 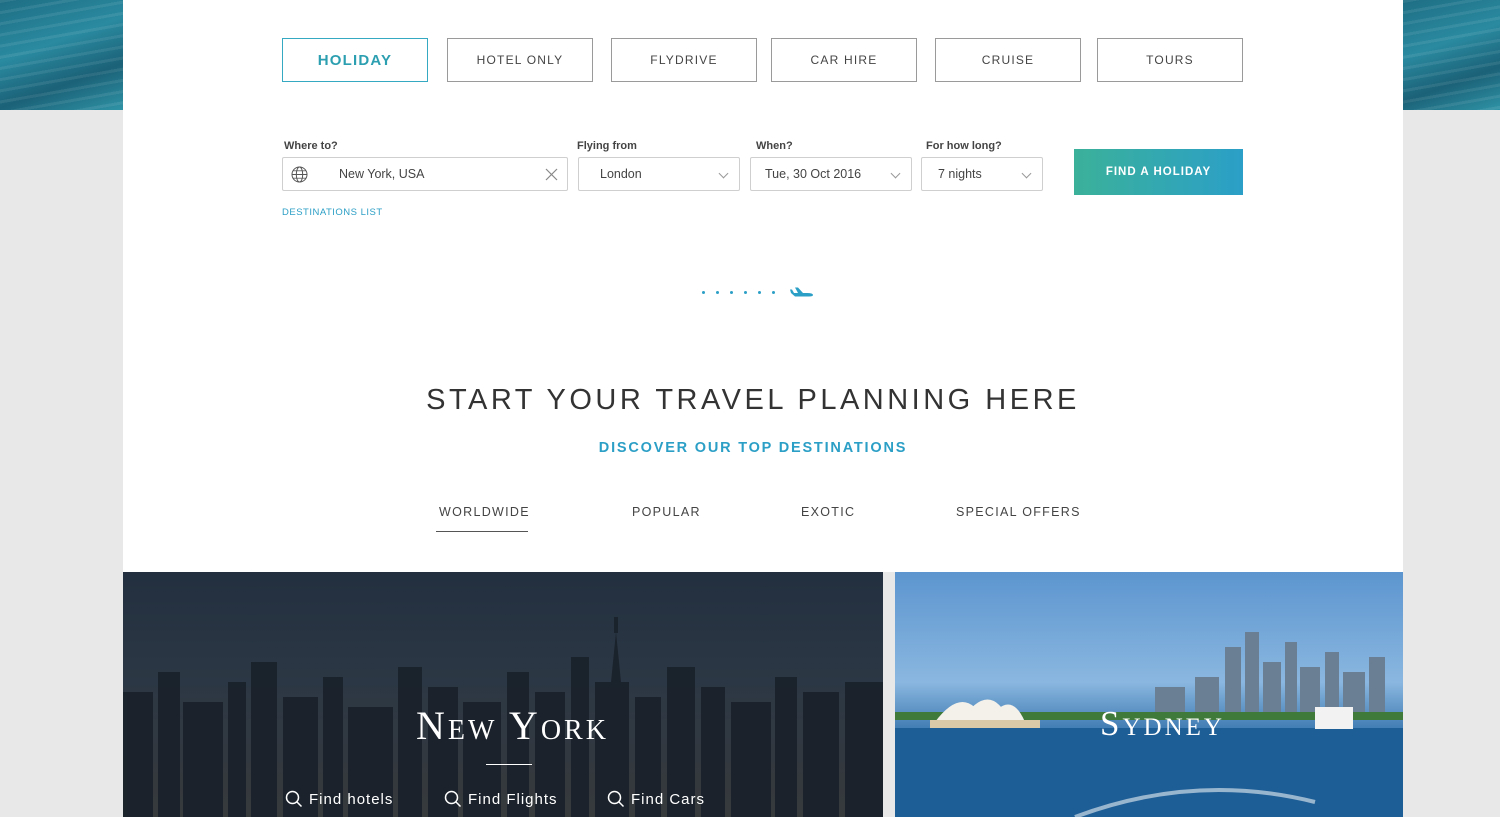 I want to click on from-label: Flying from, so click(x=607, y=146).